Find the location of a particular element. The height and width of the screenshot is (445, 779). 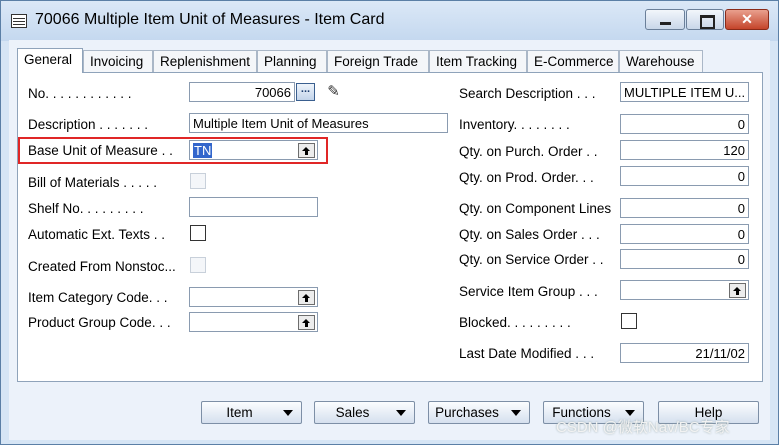

pencil-icon: ✎ is located at coordinates (333, 92).